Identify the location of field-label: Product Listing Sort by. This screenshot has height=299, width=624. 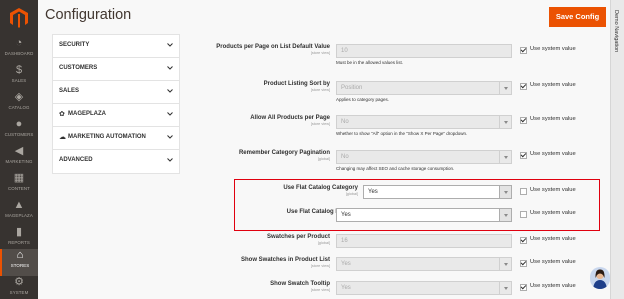
(296, 84).